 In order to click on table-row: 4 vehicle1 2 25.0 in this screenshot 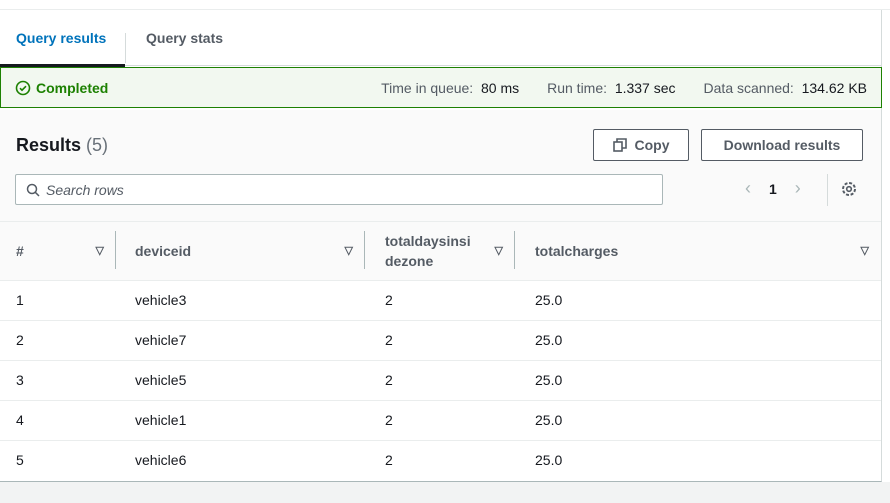, I will do `click(440, 420)`.